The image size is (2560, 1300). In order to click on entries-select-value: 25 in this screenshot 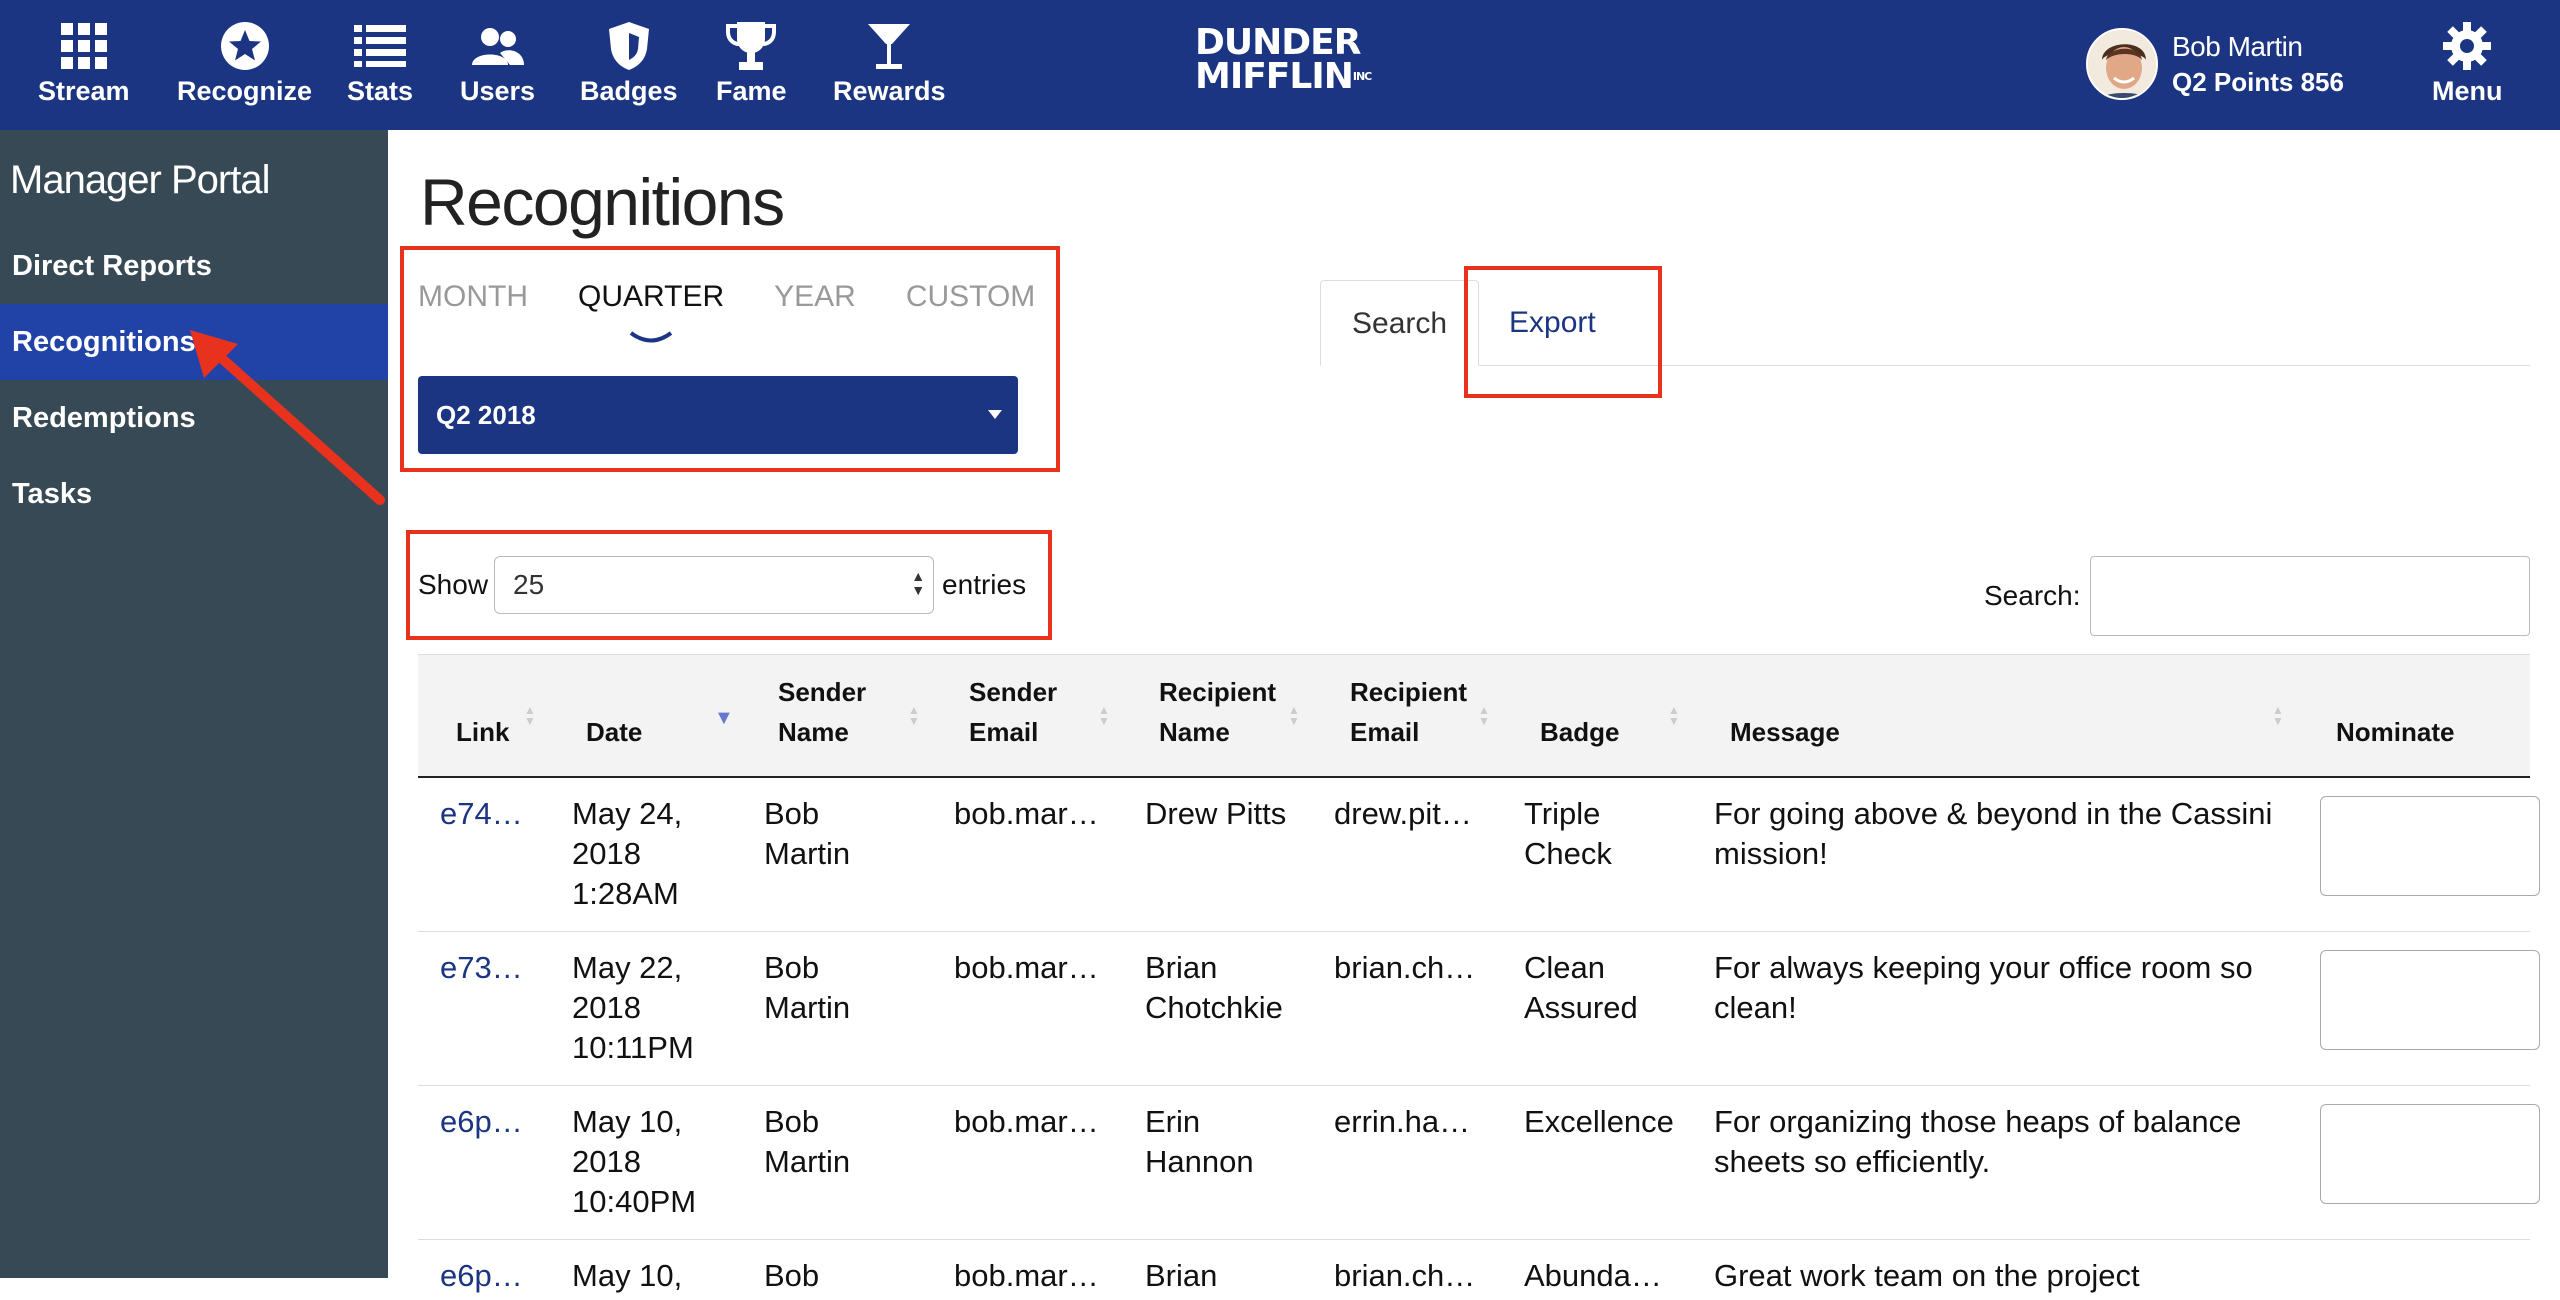, I will do `click(529, 584)`.